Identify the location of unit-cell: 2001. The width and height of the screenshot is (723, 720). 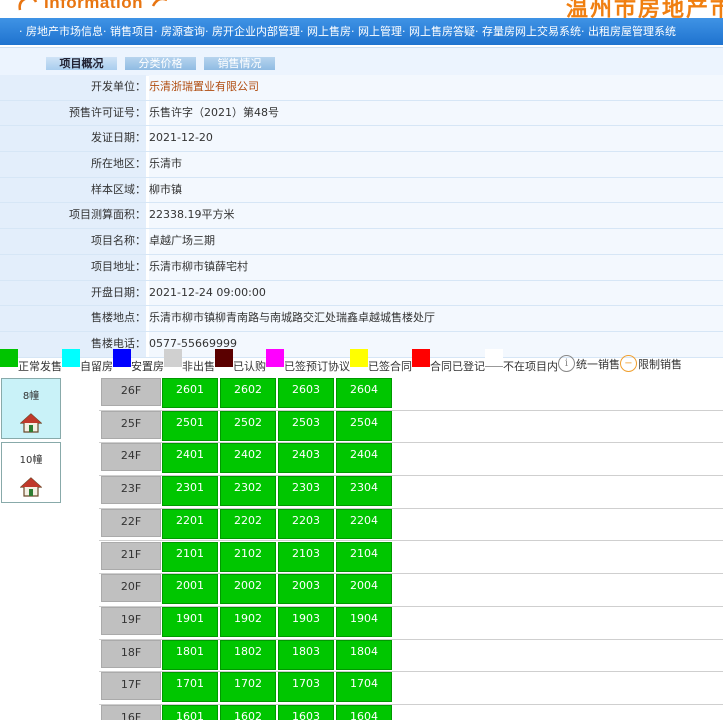
(190, 589).